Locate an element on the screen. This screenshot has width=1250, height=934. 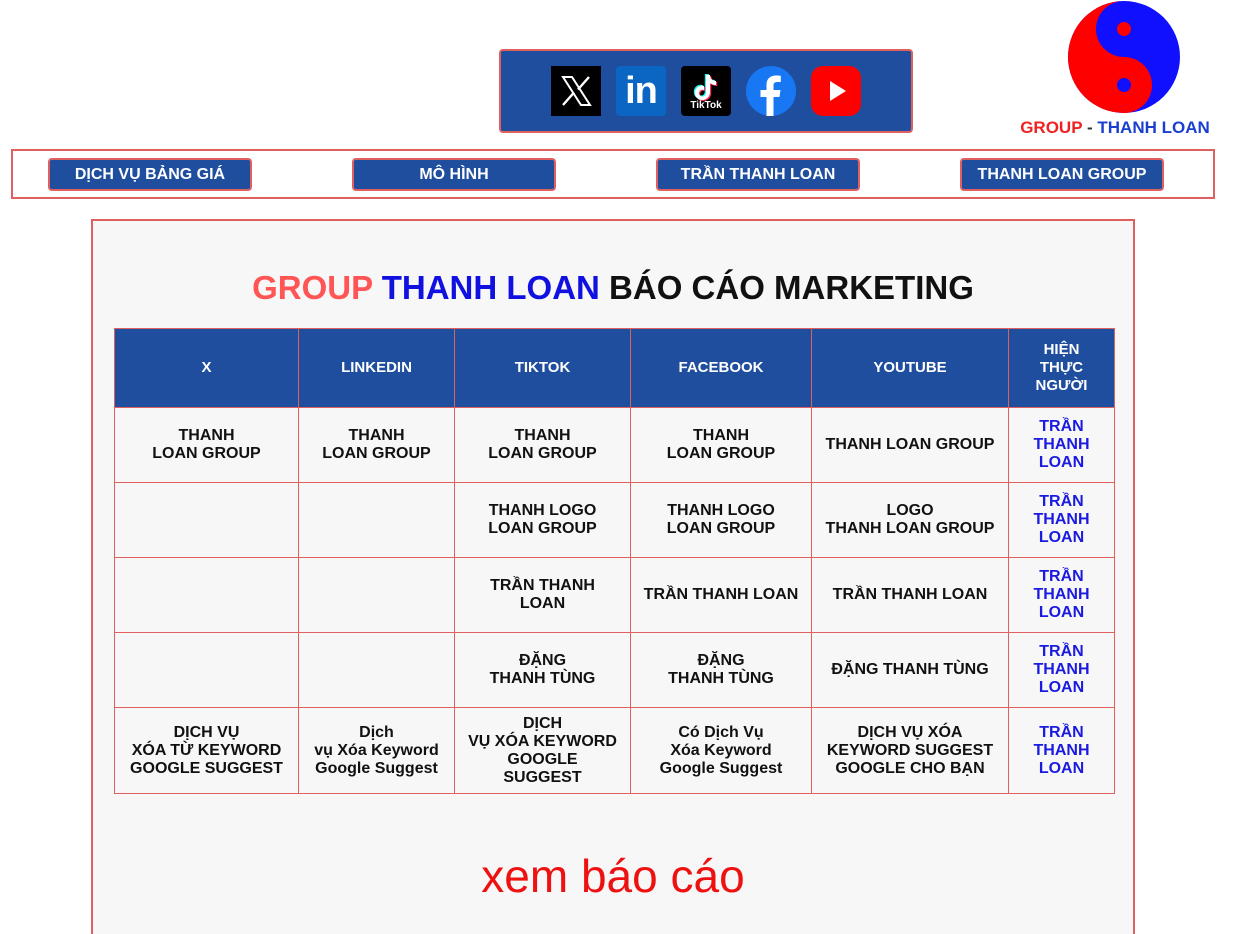
view-report-link: xem báo cáo is located at coordinates (613, 876).